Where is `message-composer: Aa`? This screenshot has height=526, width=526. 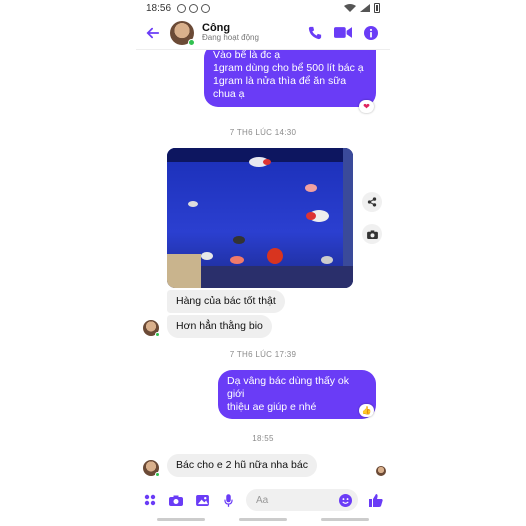
message-composer: Aa is located at coordinates (263, 500).